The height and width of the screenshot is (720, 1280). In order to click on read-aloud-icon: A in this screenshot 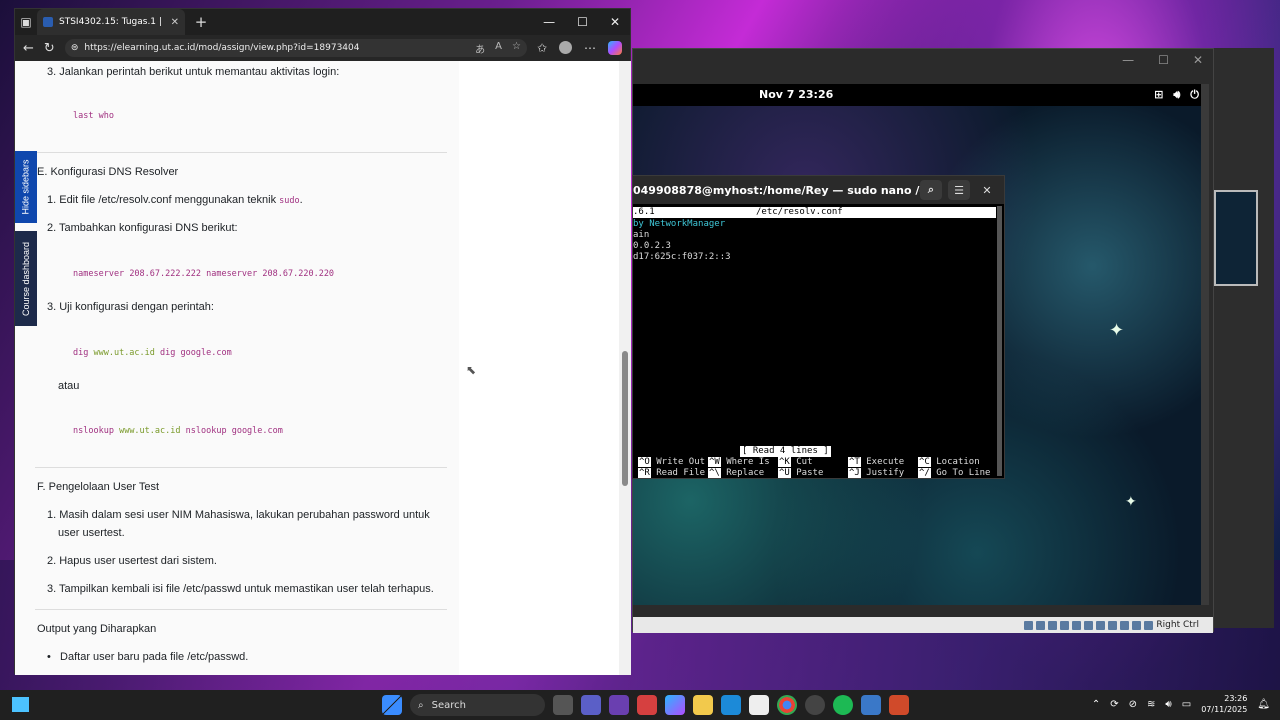, I will do `click(498, 48)`.